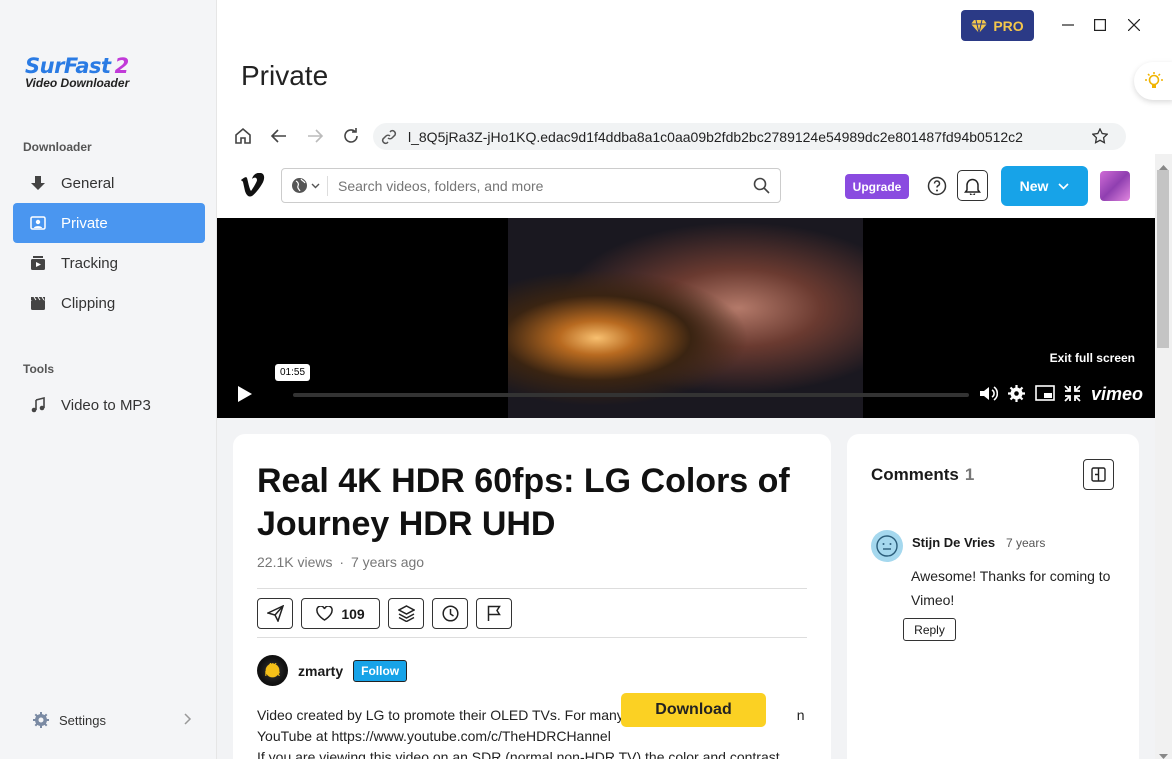 This screenshot has width=1172, height=759. I want to click on reload-button, so click(351, 138).